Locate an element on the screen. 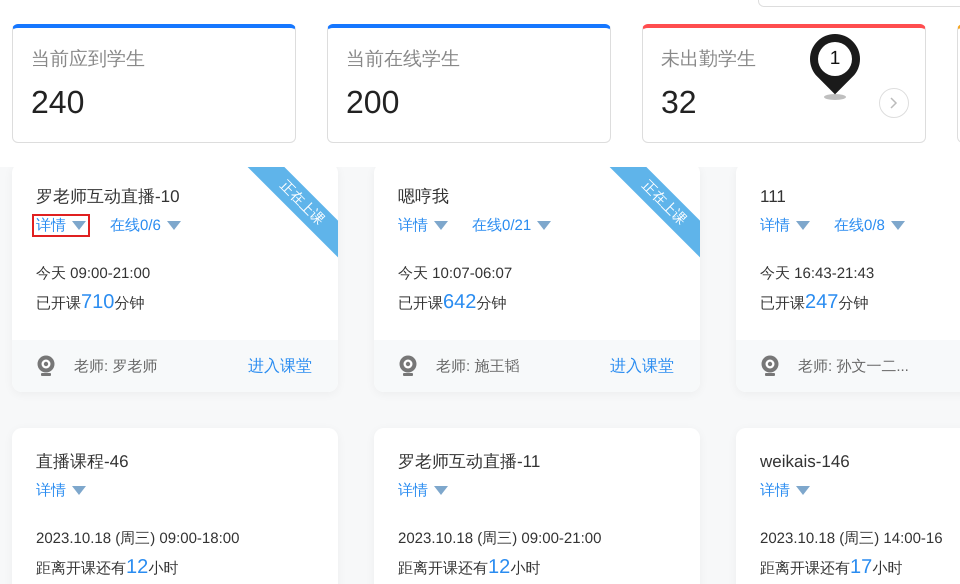  stat-label: 当前在线学生 is located at coordinates (403, 60).